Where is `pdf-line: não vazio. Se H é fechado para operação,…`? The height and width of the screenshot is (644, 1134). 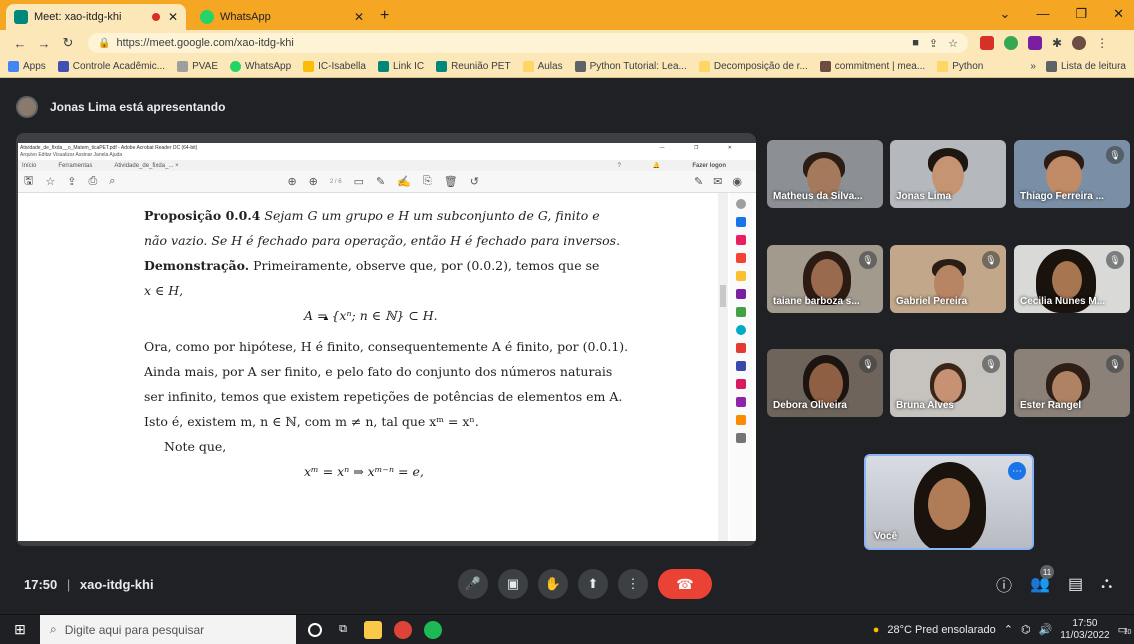
pdf-line: não vazio. Se H é fechado para operação,… is located at coordinates (382, 240).